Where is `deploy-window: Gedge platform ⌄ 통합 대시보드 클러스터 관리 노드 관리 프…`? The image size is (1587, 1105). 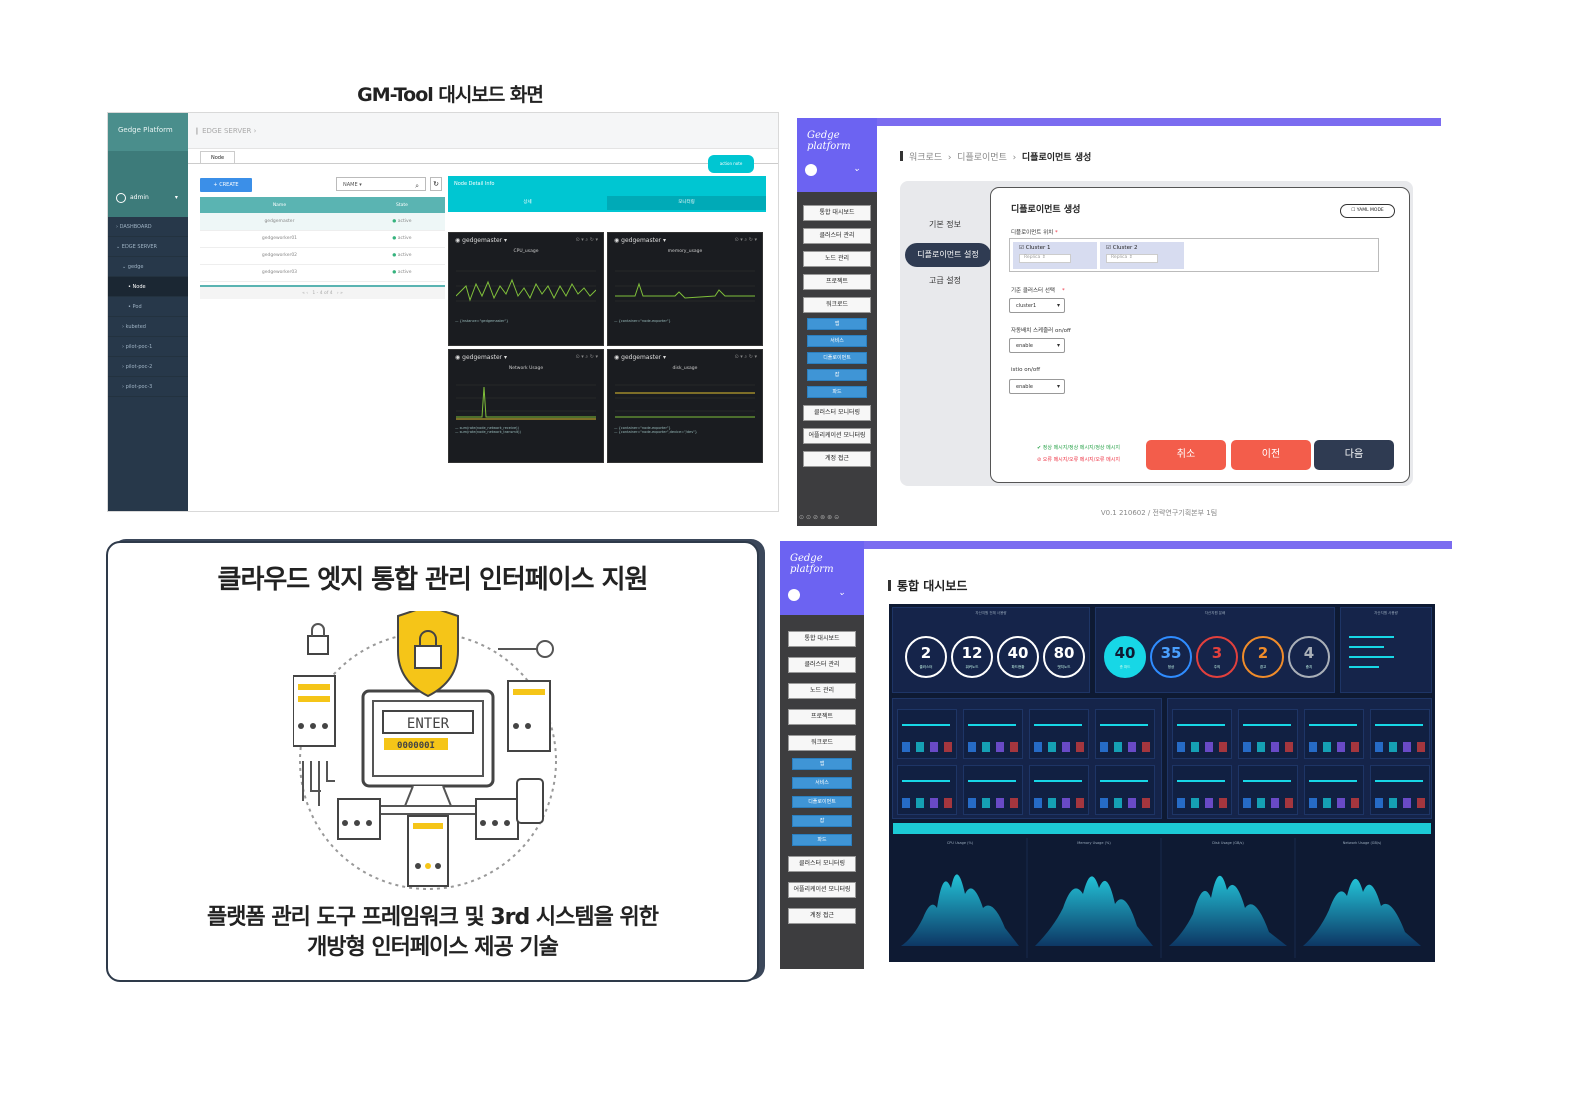
deploy-window: Gedge platform ⌄ 통합 대시보드 클러스터 관리 노드 관리 프… is located at coordinates (1119, 322).